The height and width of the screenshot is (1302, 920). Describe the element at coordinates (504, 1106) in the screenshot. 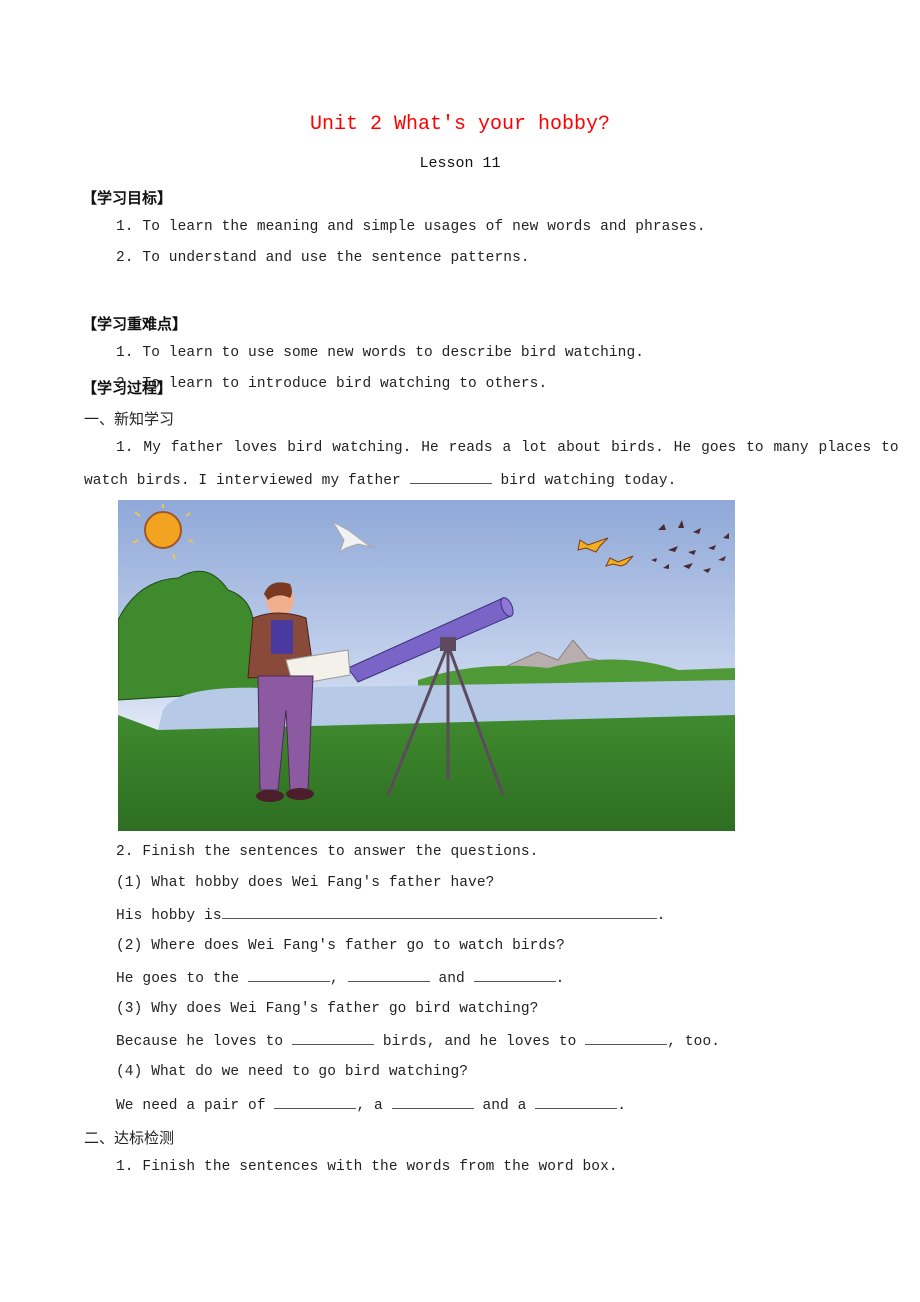

I see `answer-text: and a` at that location.